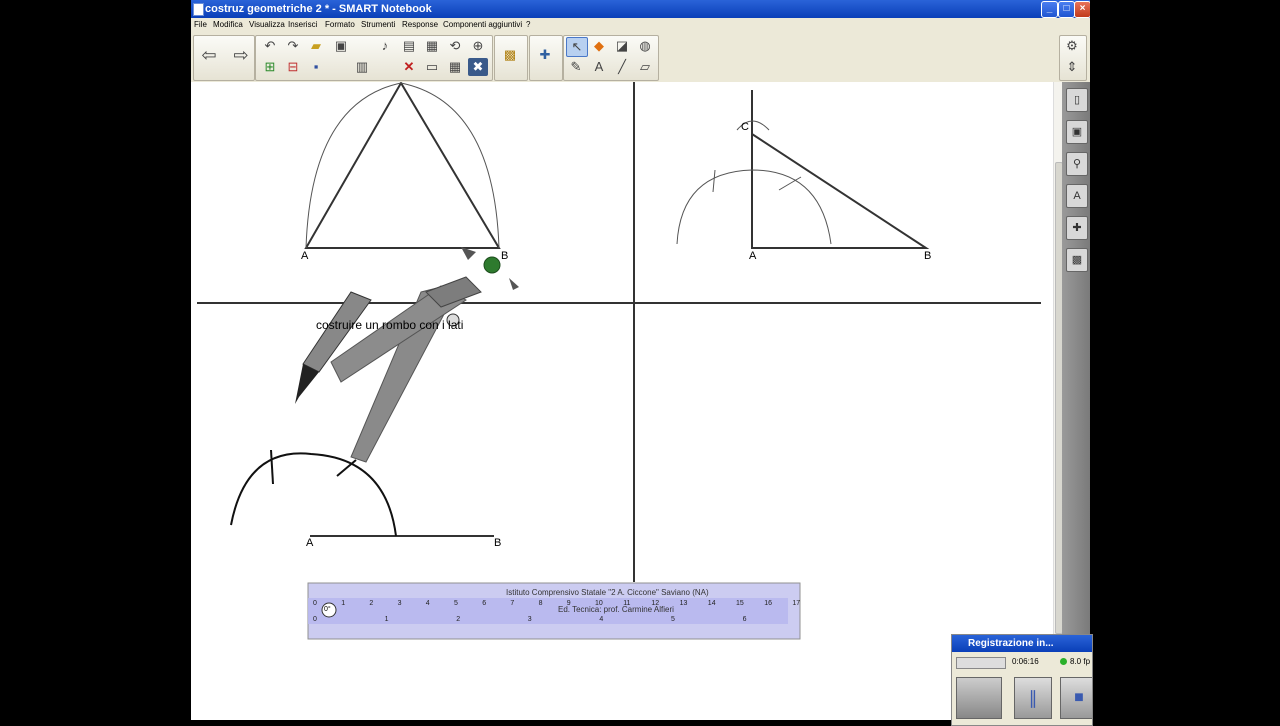 The image size is (1280, 726). I want to click on ruler-cm-tick-label: 4, so click(427, 603).